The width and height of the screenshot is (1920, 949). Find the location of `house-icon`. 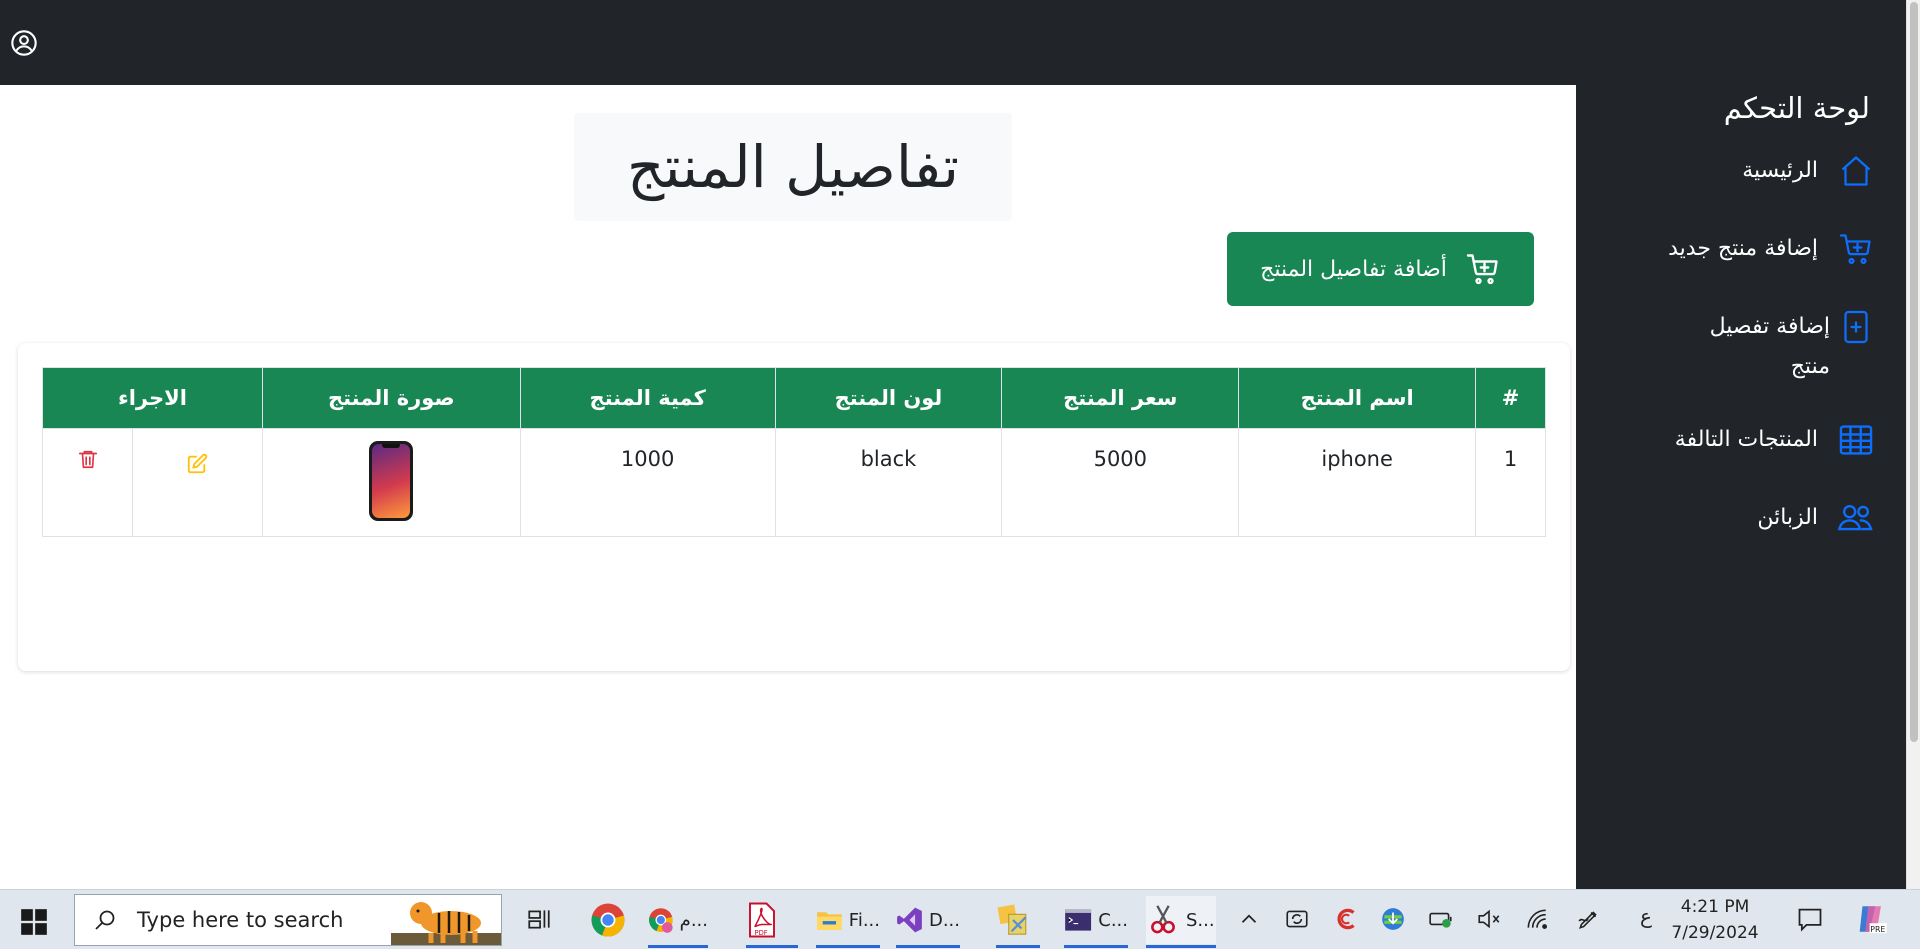

house-icon is located at coordinates (1856, 171).